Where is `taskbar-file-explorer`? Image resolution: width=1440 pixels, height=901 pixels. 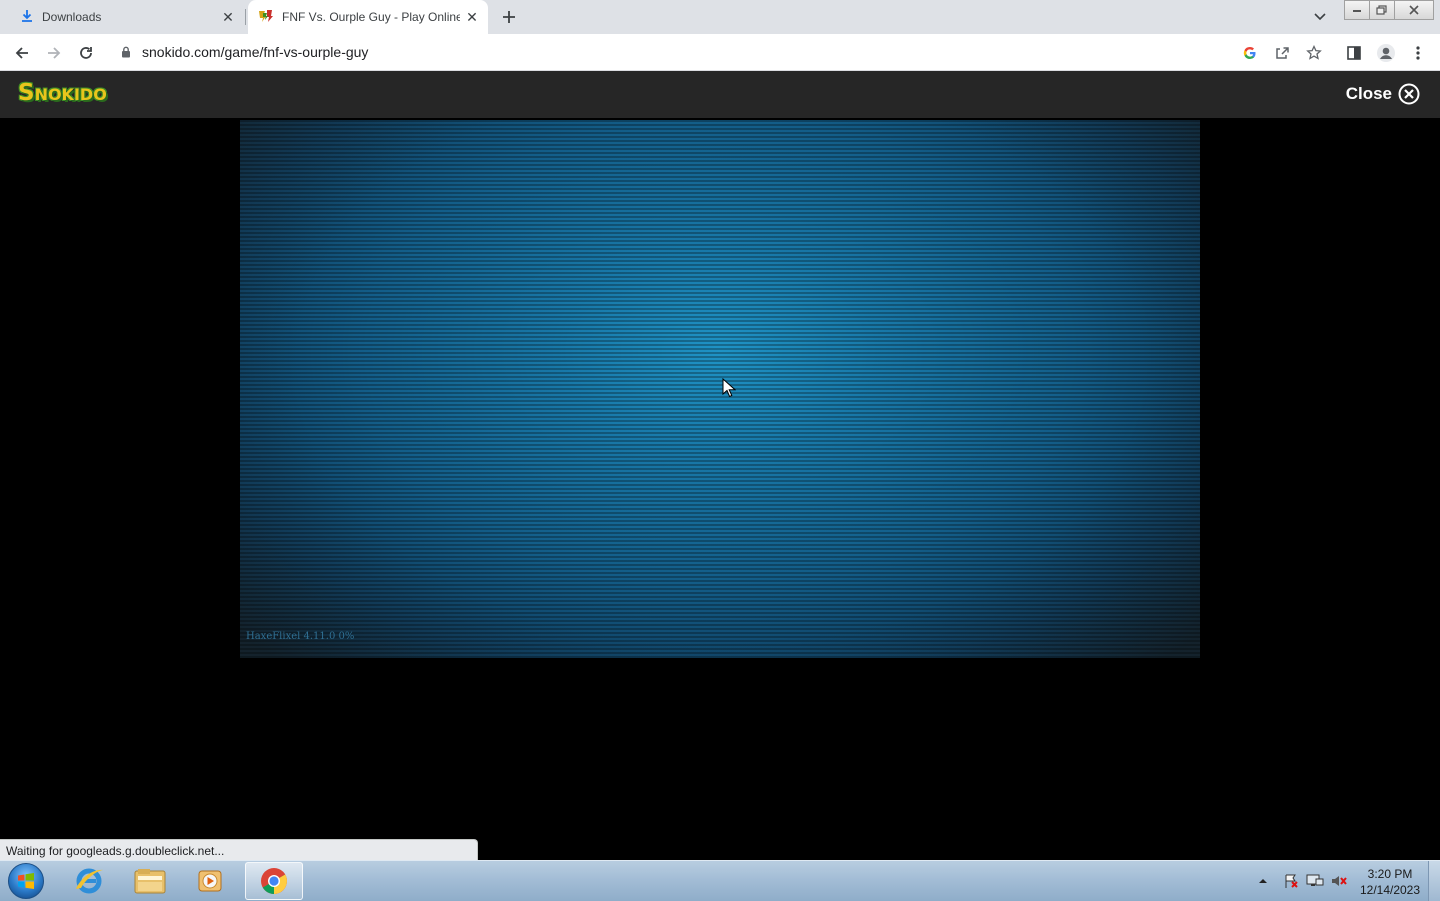 taskbar-file-explorer is located at coordinates (150, 881).